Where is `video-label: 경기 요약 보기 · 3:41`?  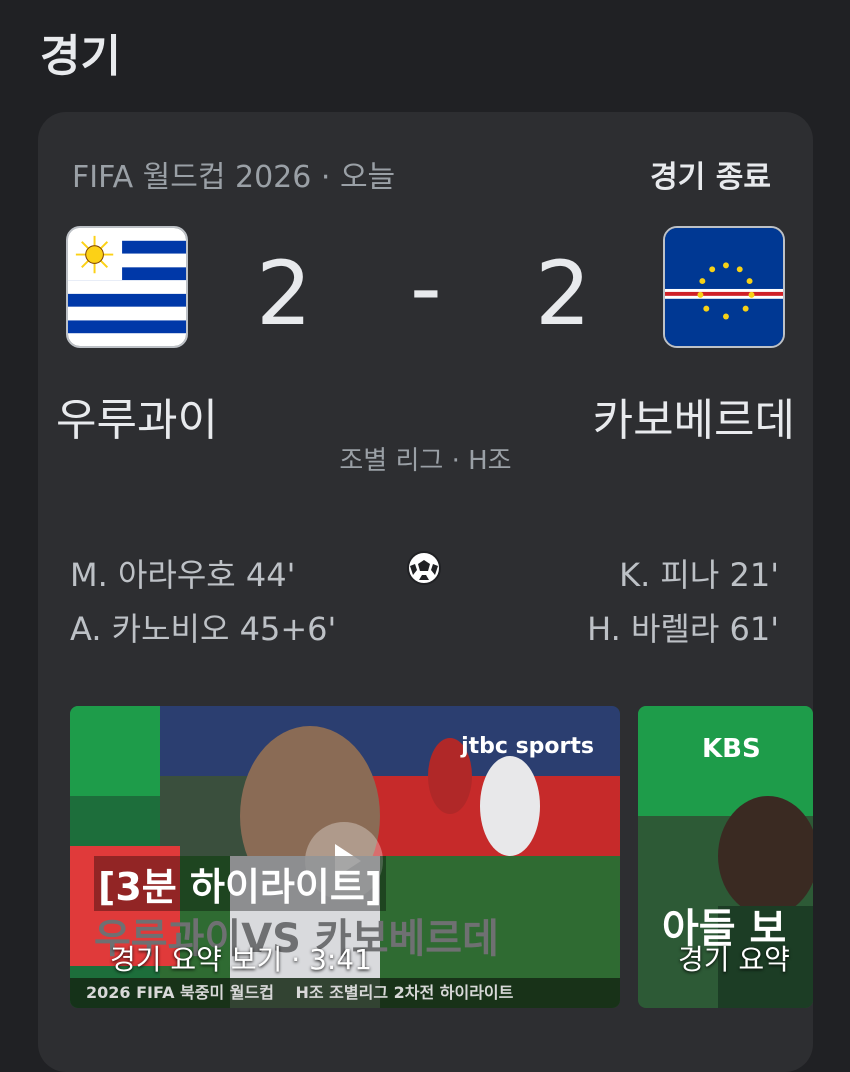 video-label: 경기 요약 보기 · 3:41 is located at coordinates (241, 959).